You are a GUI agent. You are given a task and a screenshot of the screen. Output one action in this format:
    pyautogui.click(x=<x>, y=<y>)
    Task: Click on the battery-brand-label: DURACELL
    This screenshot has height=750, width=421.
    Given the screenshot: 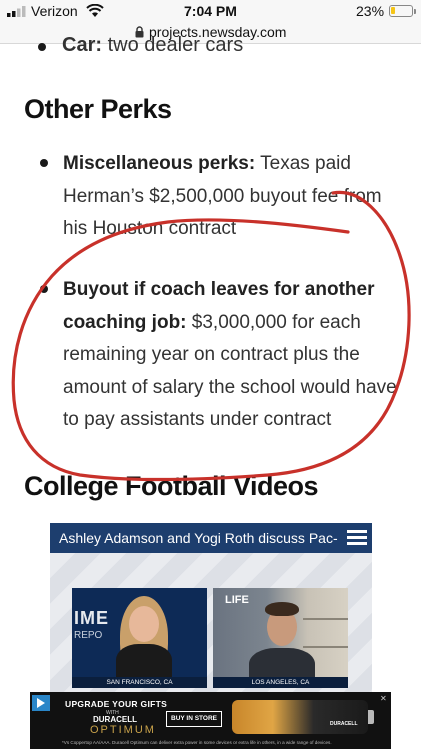 What is the action you would take?
    pyautogui.click(x=344, y=724)
    